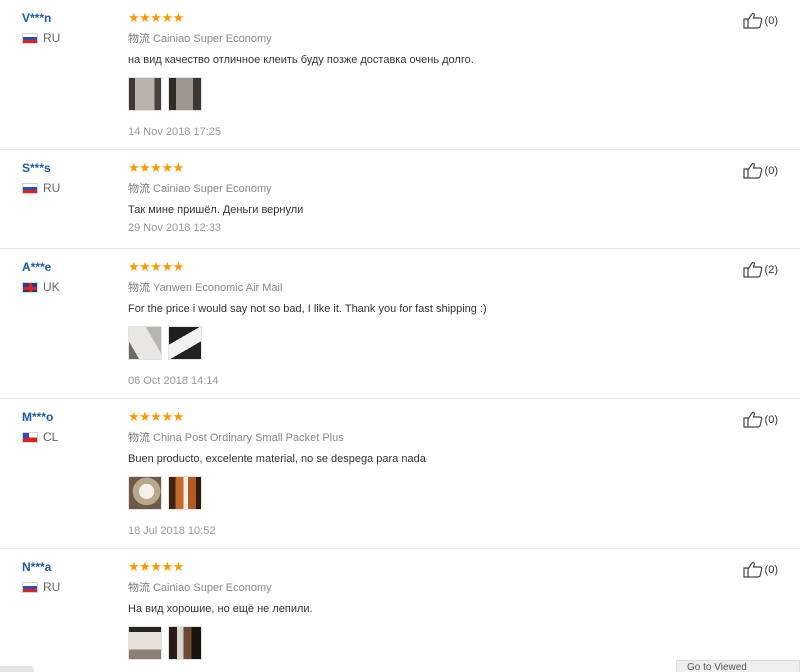 This screenshot has width=800, height=672. What do you see at coordinates (40, 417) in the screenshot?
I see `reviewer-name: M***o` at bounding box center [40, 417].